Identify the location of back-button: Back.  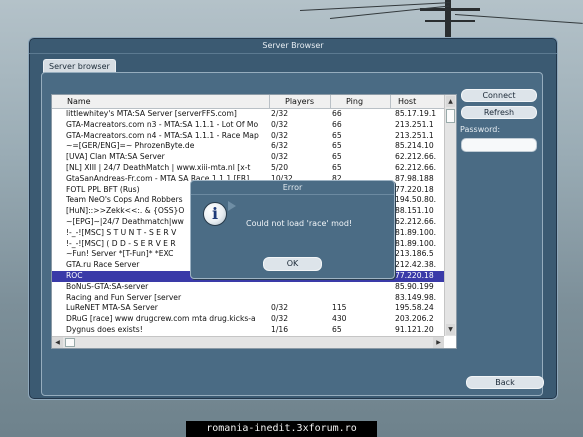
(505, 382).